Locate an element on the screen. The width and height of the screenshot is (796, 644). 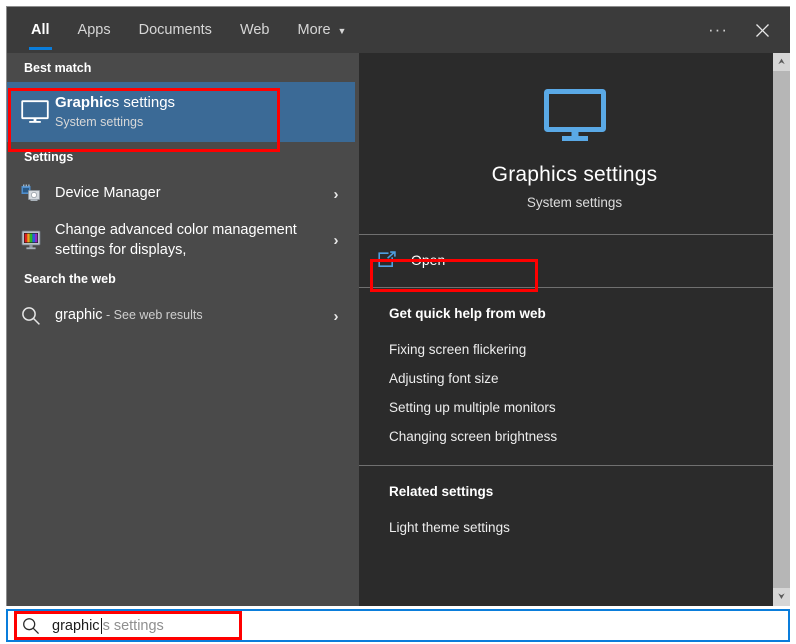
best-match-title-bold: Graphic is located at coordinates (83, 102).